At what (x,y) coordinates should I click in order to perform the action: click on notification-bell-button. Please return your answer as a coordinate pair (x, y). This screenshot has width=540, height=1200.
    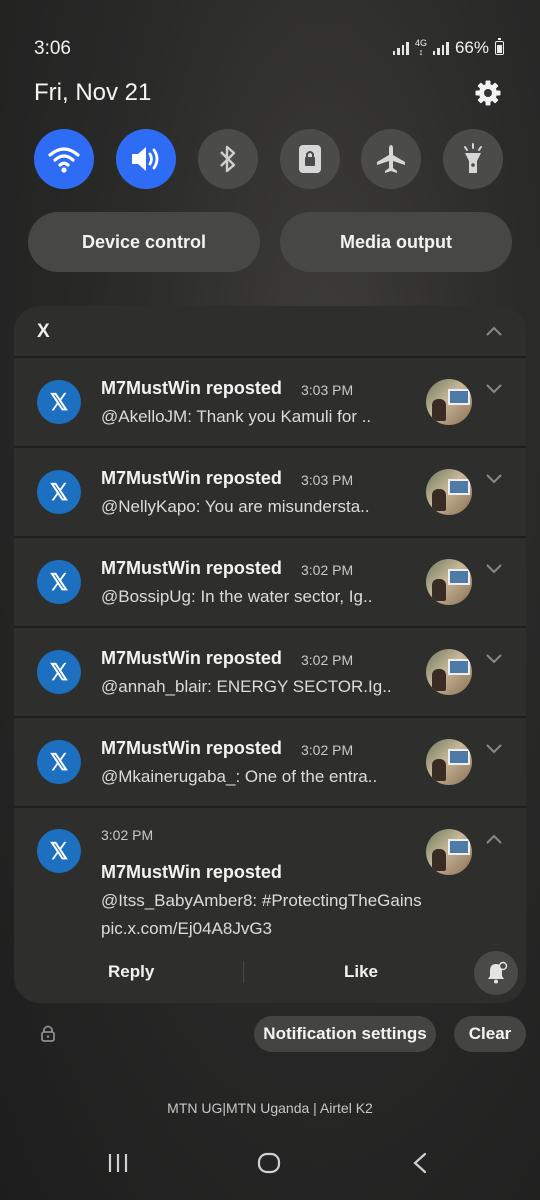
    Looking at the image, I should click on (496, 973).